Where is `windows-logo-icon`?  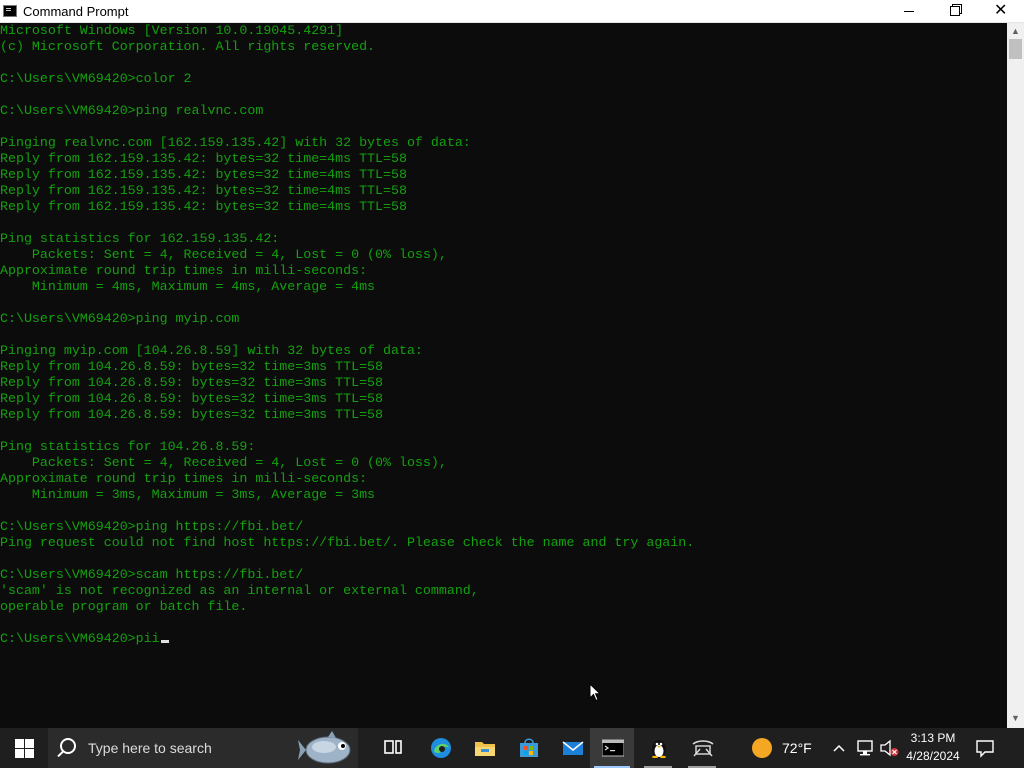
windows-logo-icon is located at coordinates (24, 748).